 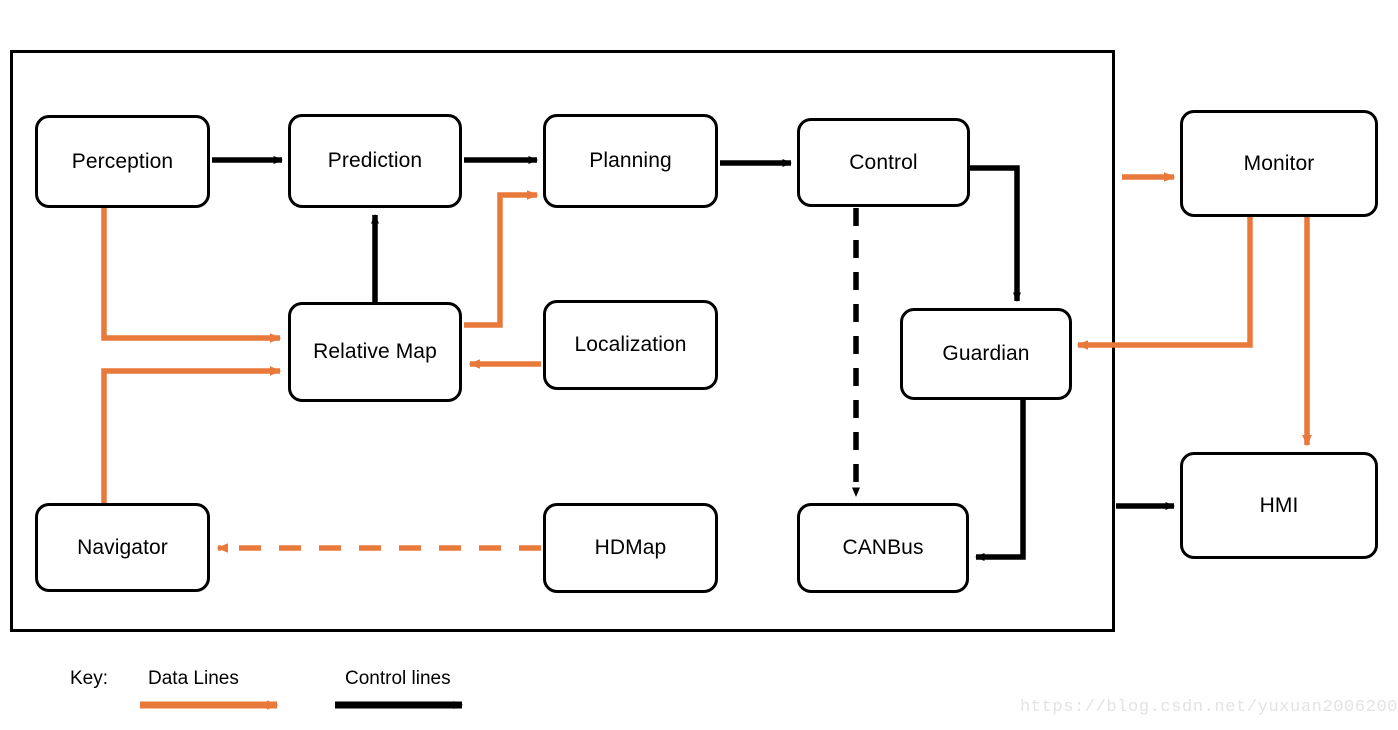 I want to click on node-planning: Planning, so click(x=630, y=161).